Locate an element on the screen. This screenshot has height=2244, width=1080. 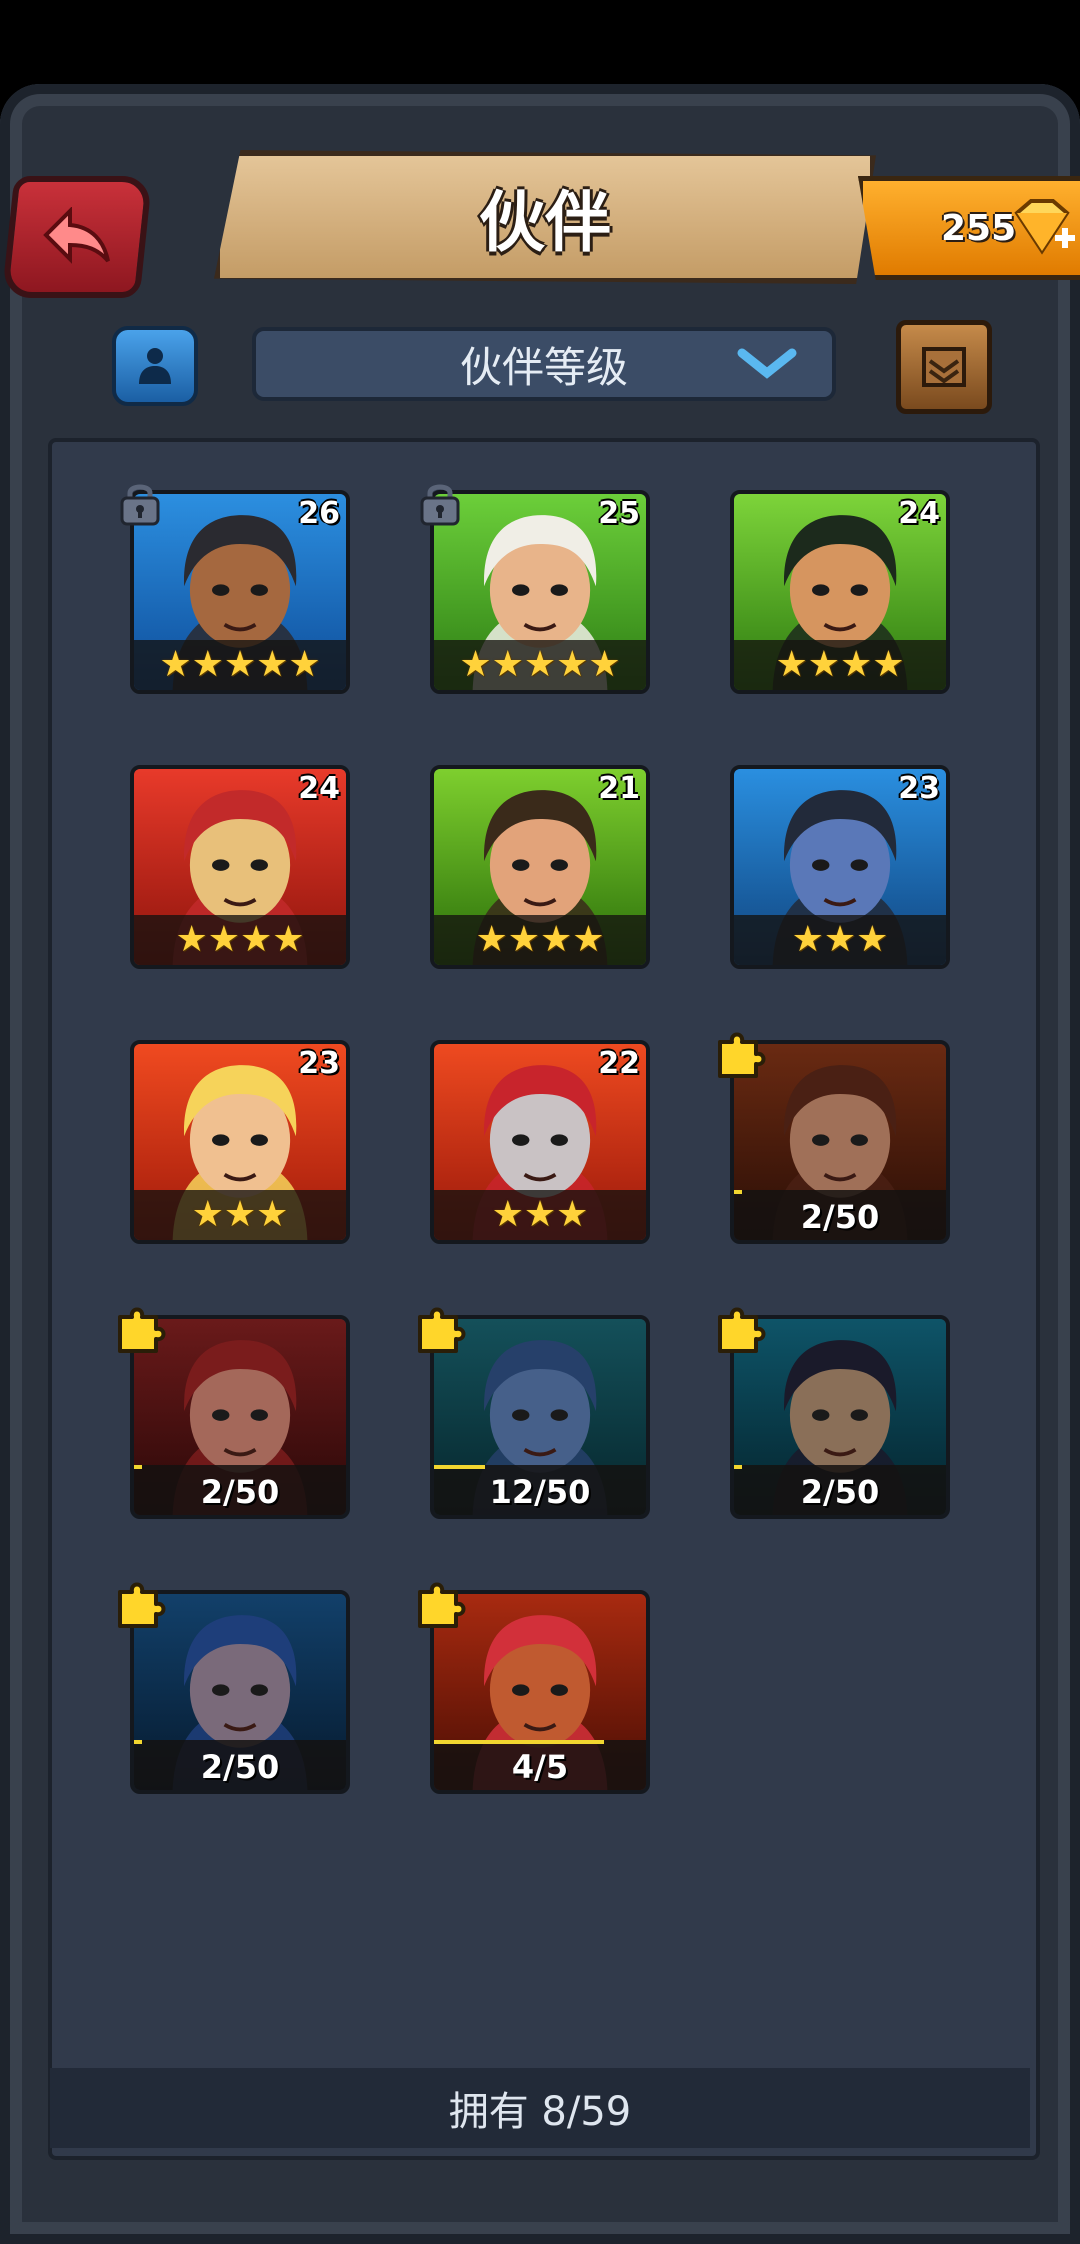
chevron-down-icon is located at coordinates (767, 363).